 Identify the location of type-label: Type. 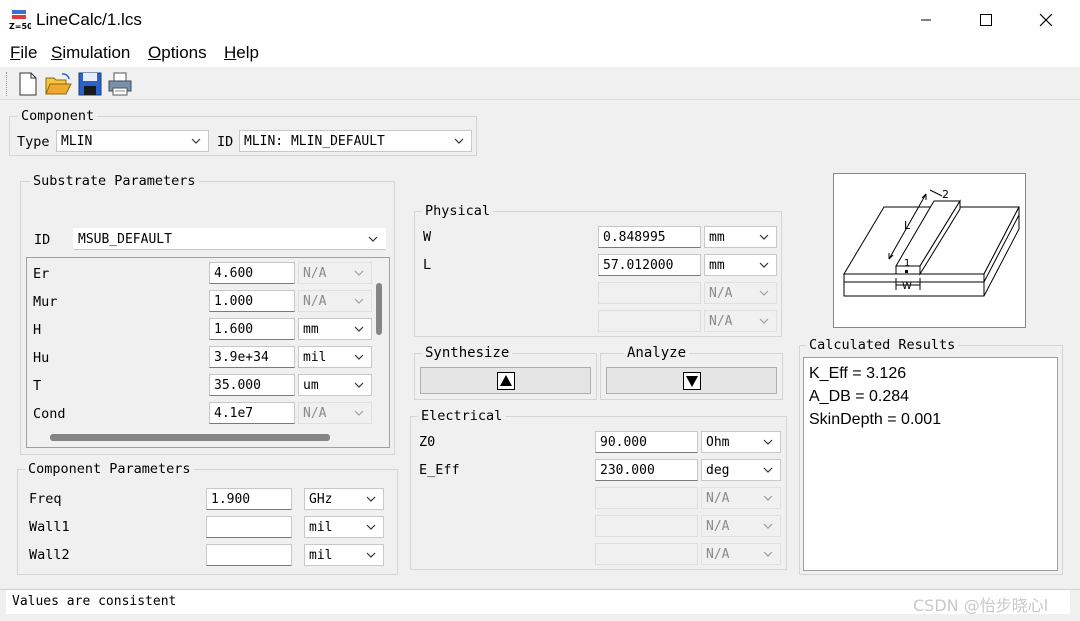
(33, 142).